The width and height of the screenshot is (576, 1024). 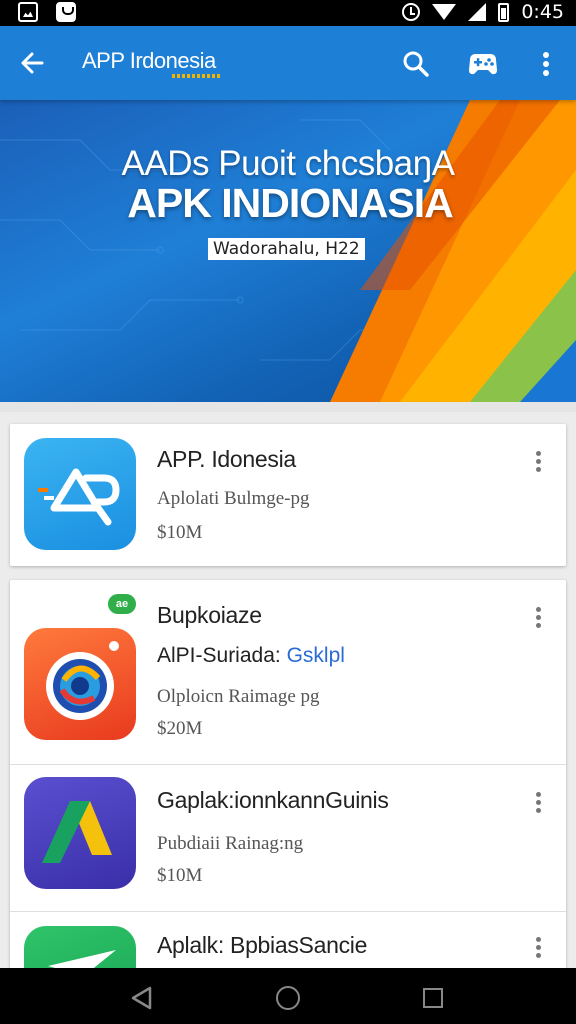 What do you see at coordinates (122, 604) in the screenshot?
I see `new-badge: ae` at bounding box center [122, 604].